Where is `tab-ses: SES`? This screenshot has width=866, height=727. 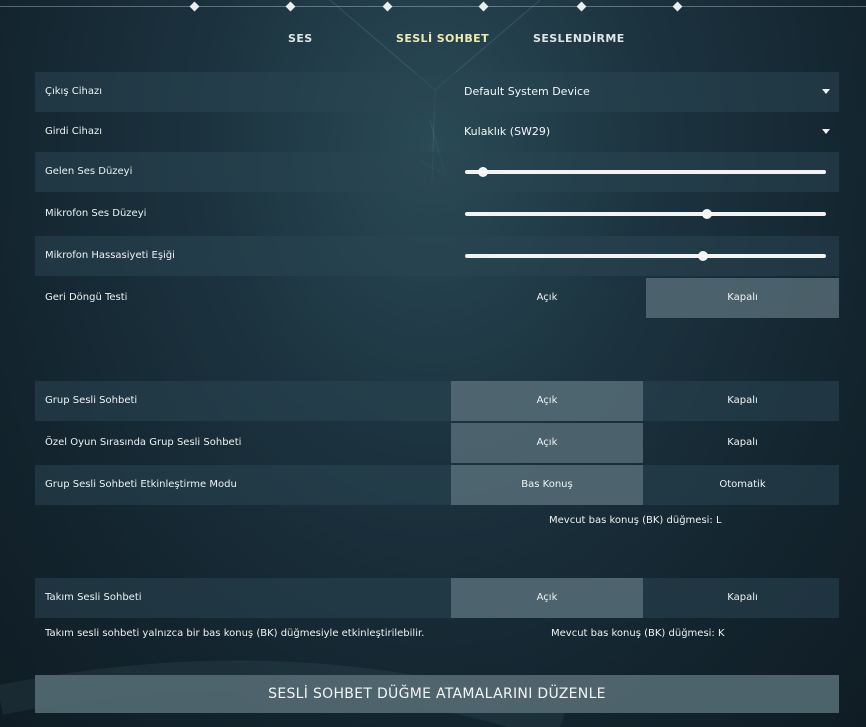
tab-ses: SES is located at coordinates (300, 38).